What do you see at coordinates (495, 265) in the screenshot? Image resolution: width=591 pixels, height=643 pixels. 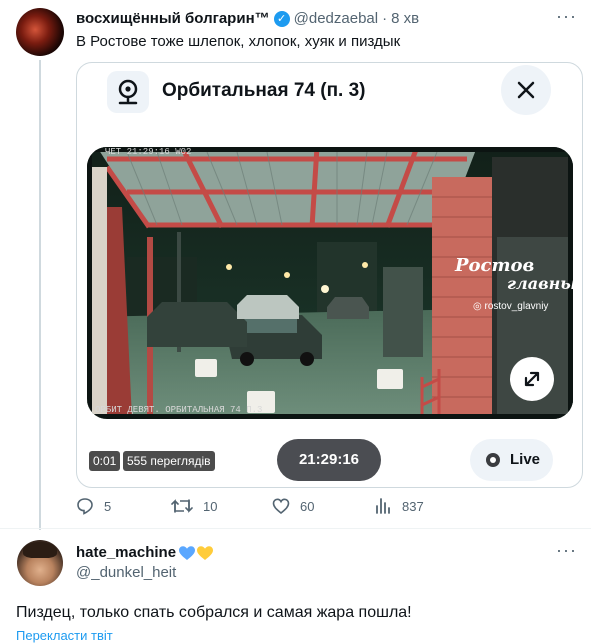 I see `logo-line1: Ростов` at bounding box center [495, 265].